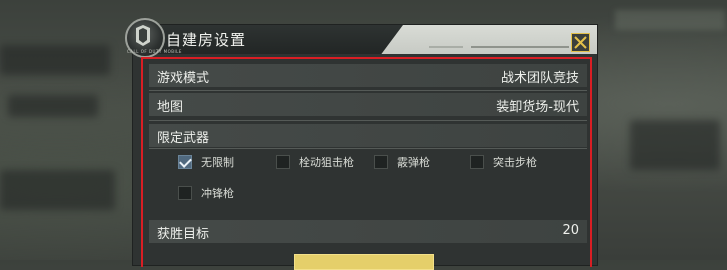 This screenshot has height=270, width=727. I want to click on weapon-restriction-row: 限定武器, so click(368, 135).